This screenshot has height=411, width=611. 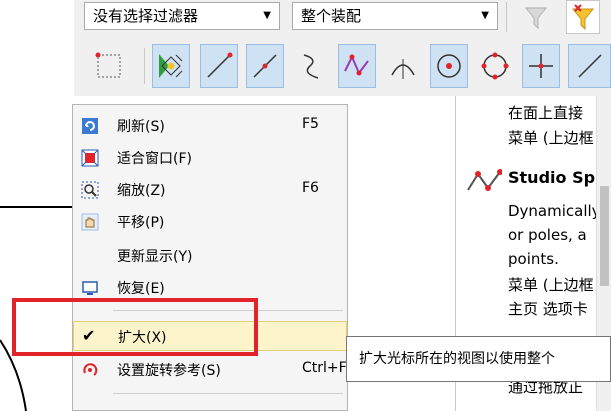 I want to click on menu-separator, so click(x=228, y=393).